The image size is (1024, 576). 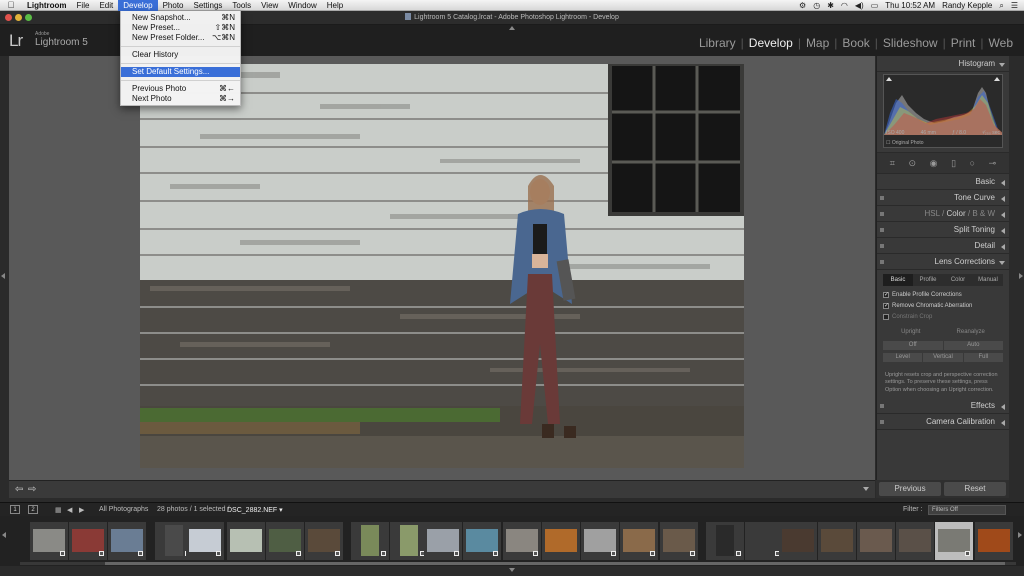 What do you see at coordinates (956, 213) in the screenshot?
I see `color-tab: Color` at bounding box center [956, 213].